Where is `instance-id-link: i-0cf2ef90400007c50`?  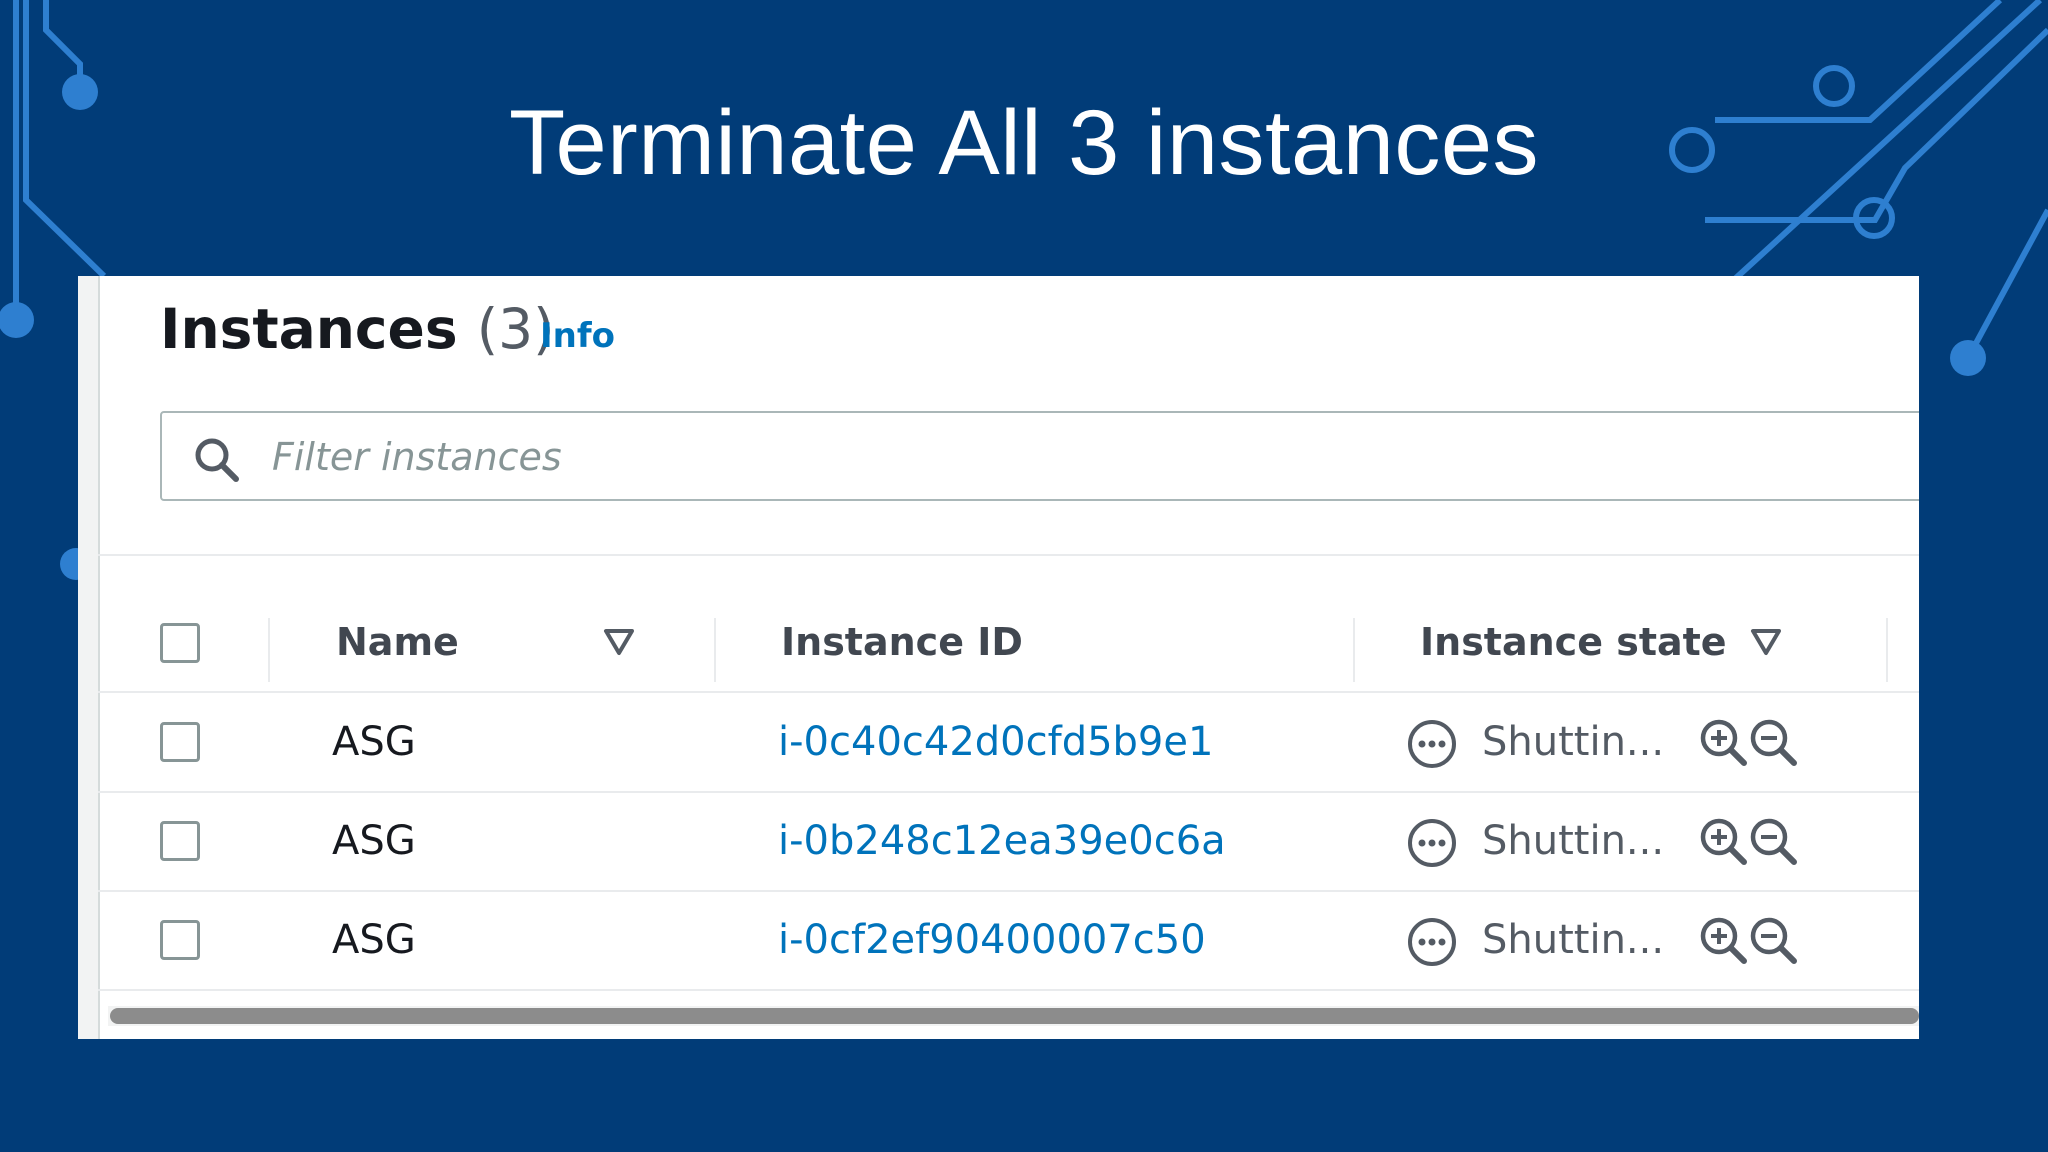 instance-id-link: i-0cf2ef90400007c50 is located at coordinates (992, 940).